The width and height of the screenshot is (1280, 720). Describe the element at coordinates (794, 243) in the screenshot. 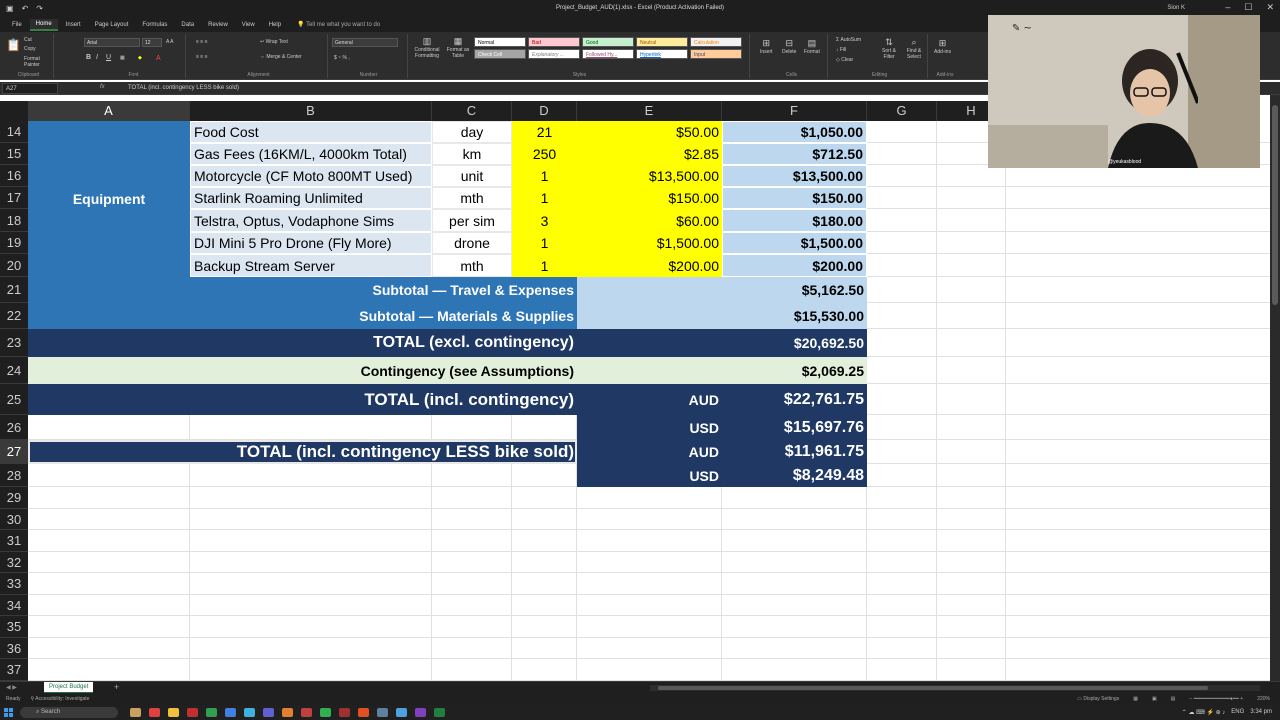

I see `item-total-cell: $1,500.00` at that location.